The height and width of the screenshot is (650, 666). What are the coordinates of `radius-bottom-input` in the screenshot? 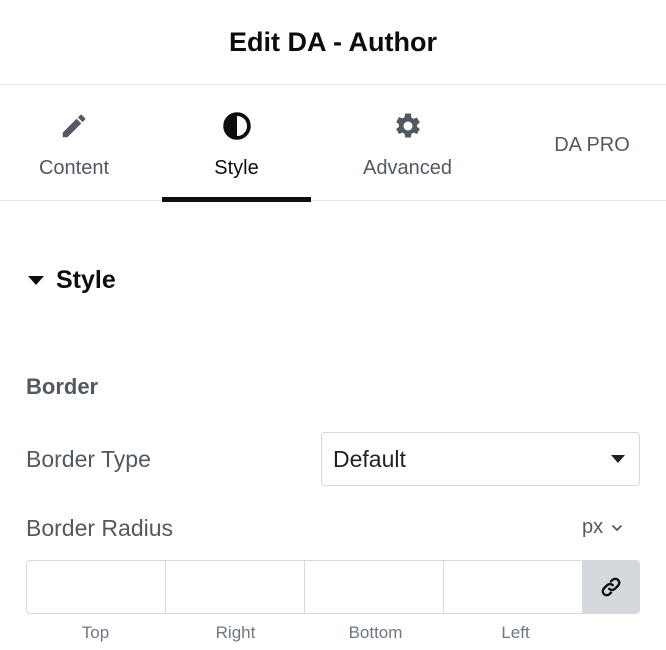 It's located at (374, 587).